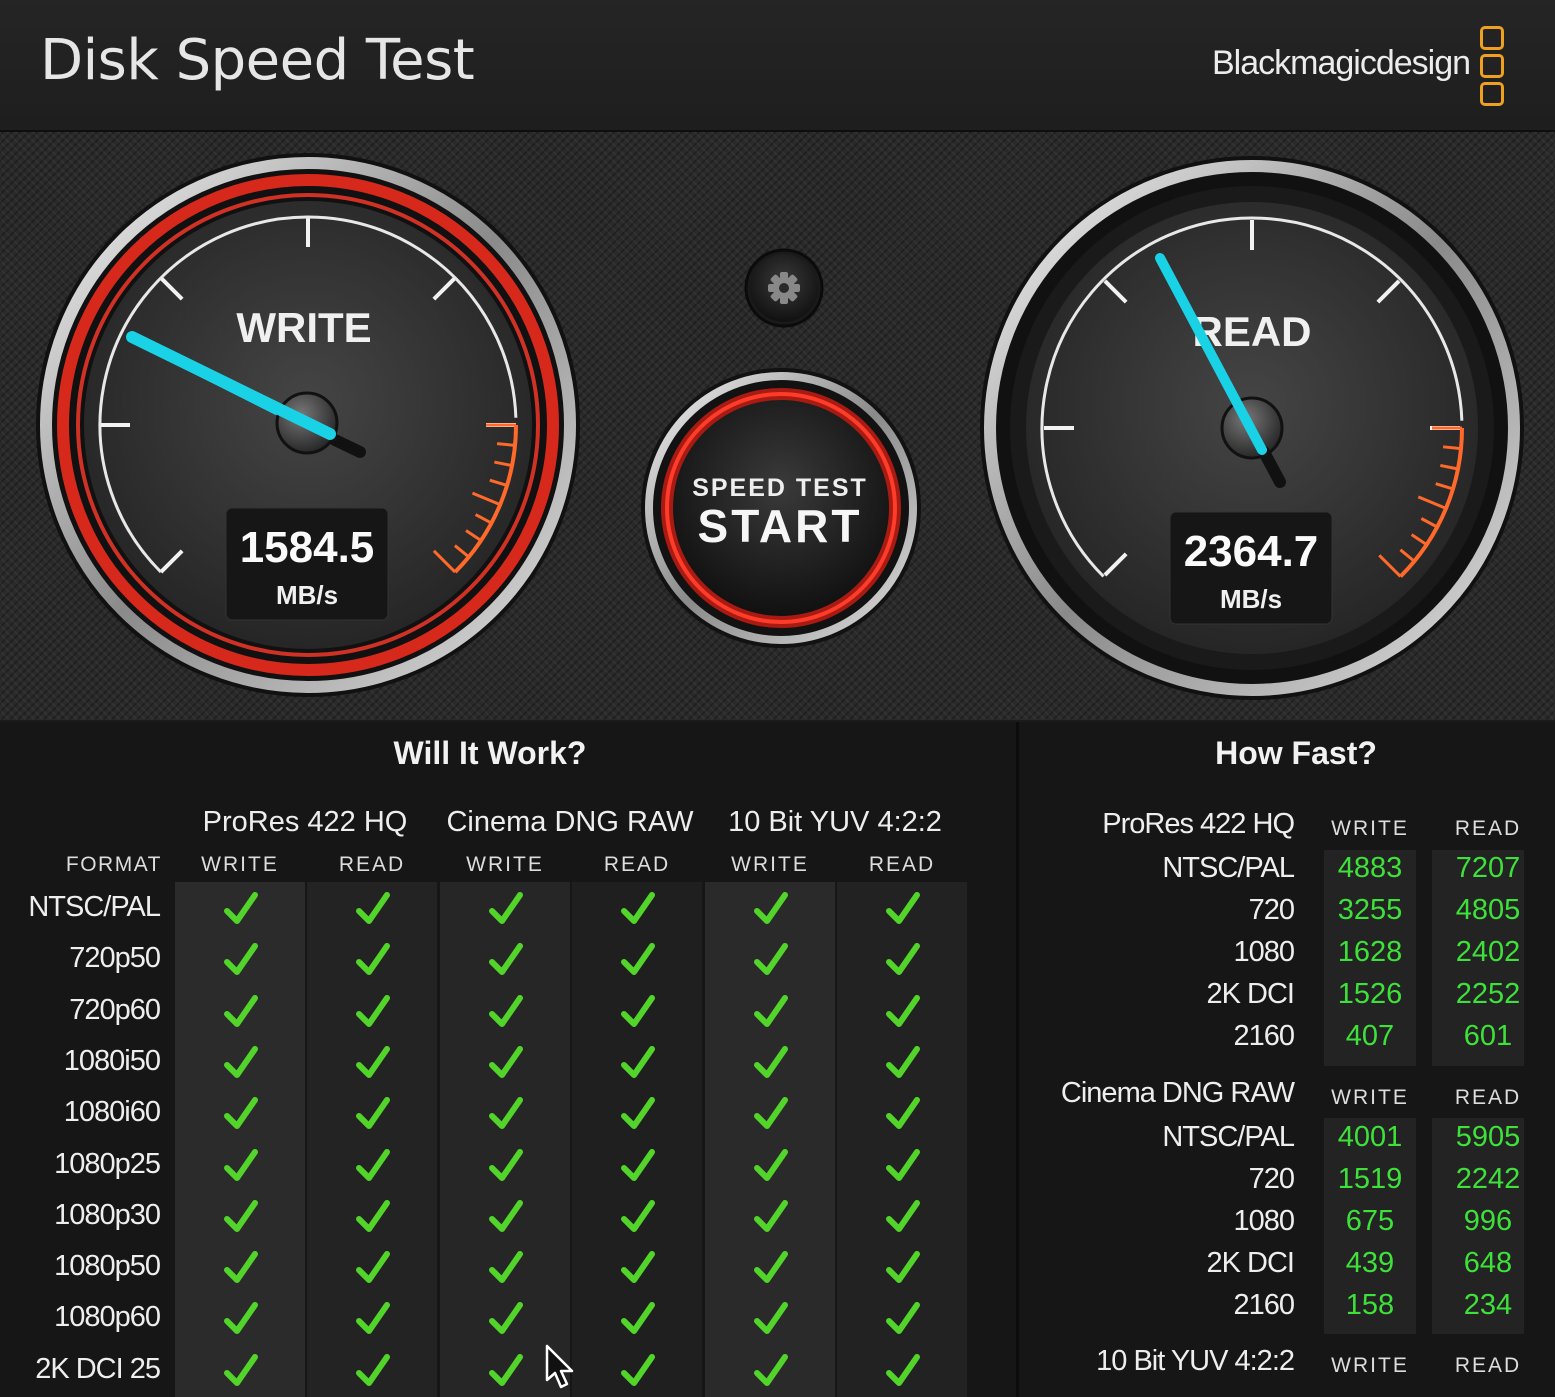 The image size is (1555, 1397). Describe the element at coordinates (777, 66) in the screenshot. I see `title-bar: Disk Speed Test Blackmagicdesign` at that location.